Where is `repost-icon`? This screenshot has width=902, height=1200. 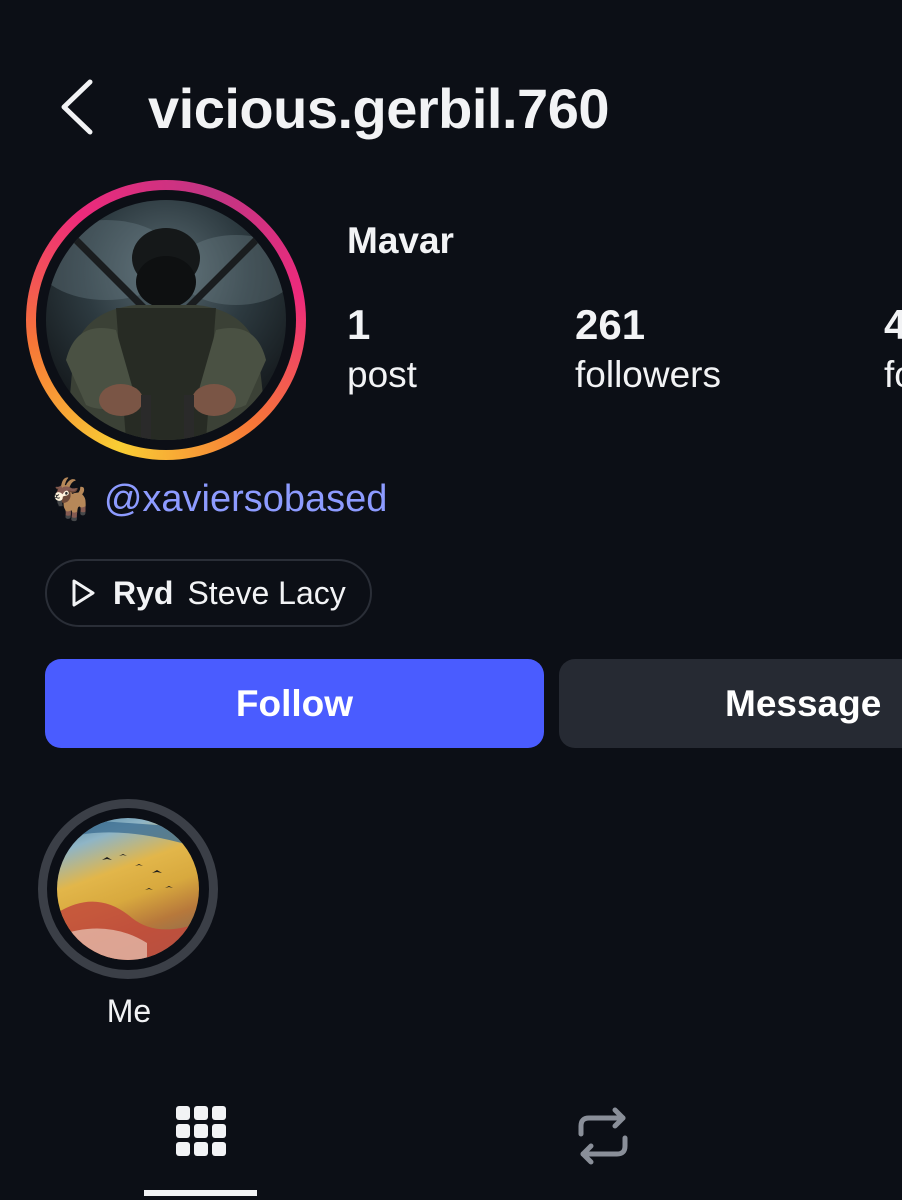
repost-icon is located at coordinates (603, 1136).